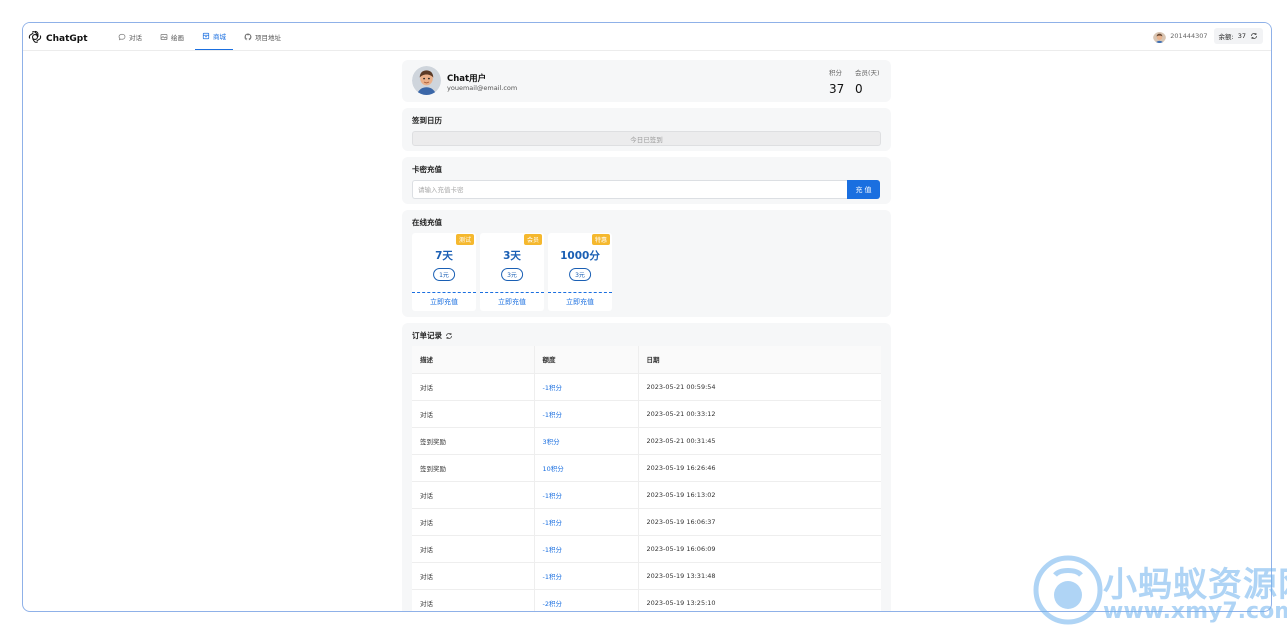  What do you see at coordinates (268, 37) in the screenshot?
I see `nav-label-project: 项目地址` at bounding box center [268, 37].